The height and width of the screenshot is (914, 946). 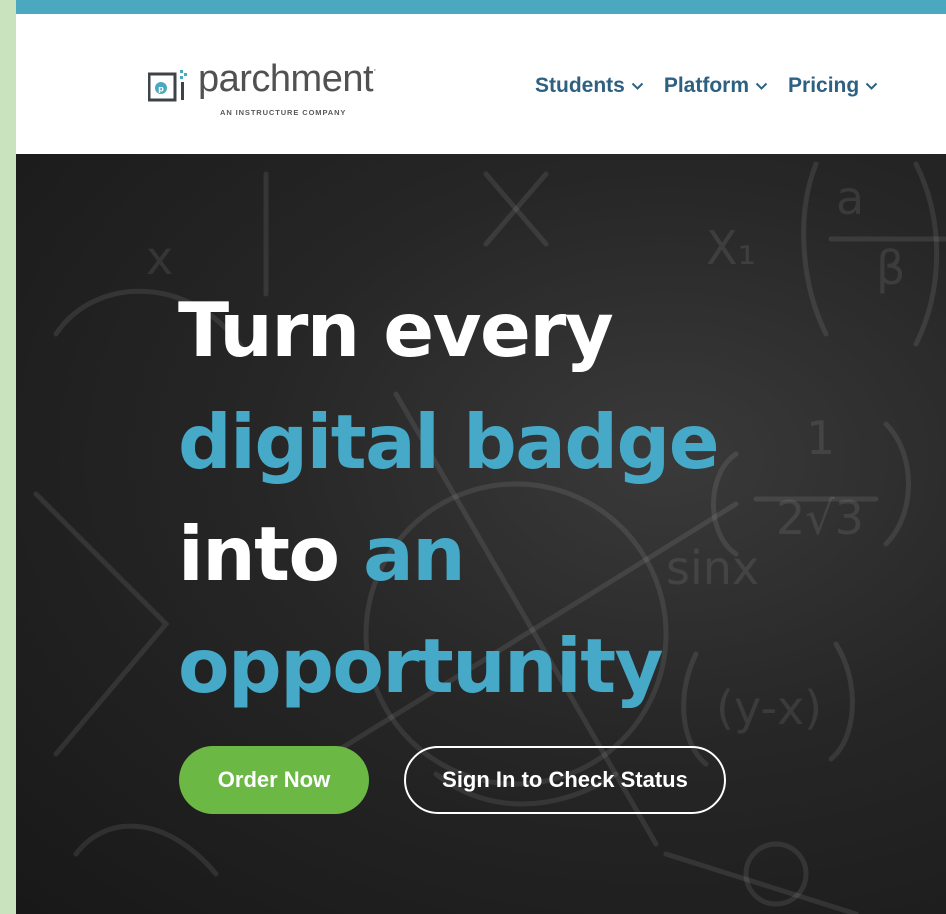 I want to click on headline-line-3: into an, so click(x=448, y=554).